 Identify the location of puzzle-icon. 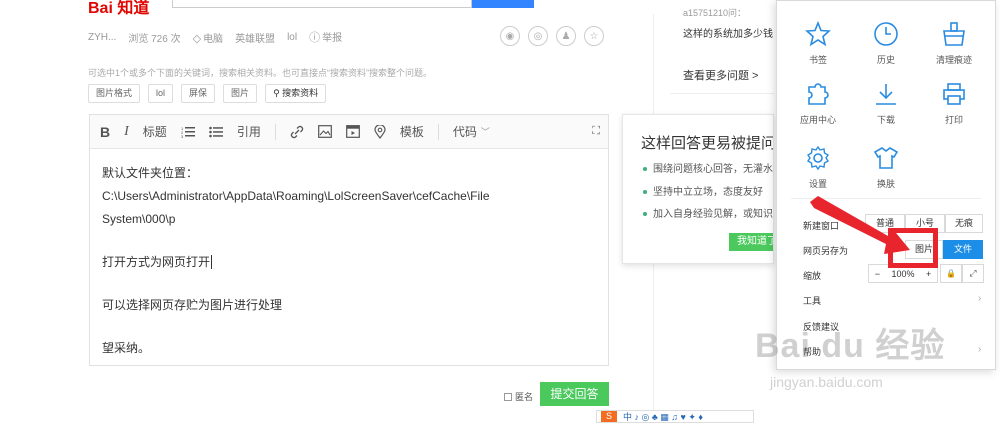
(818, 94).